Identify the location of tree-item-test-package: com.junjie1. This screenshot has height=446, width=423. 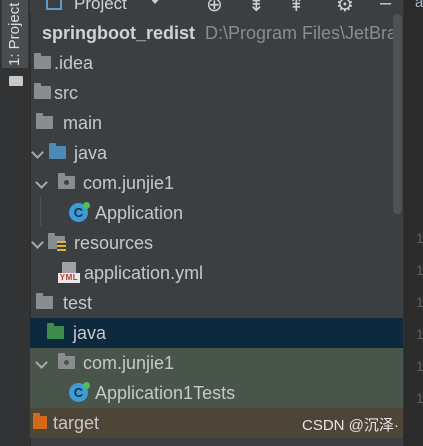
(216, 363).